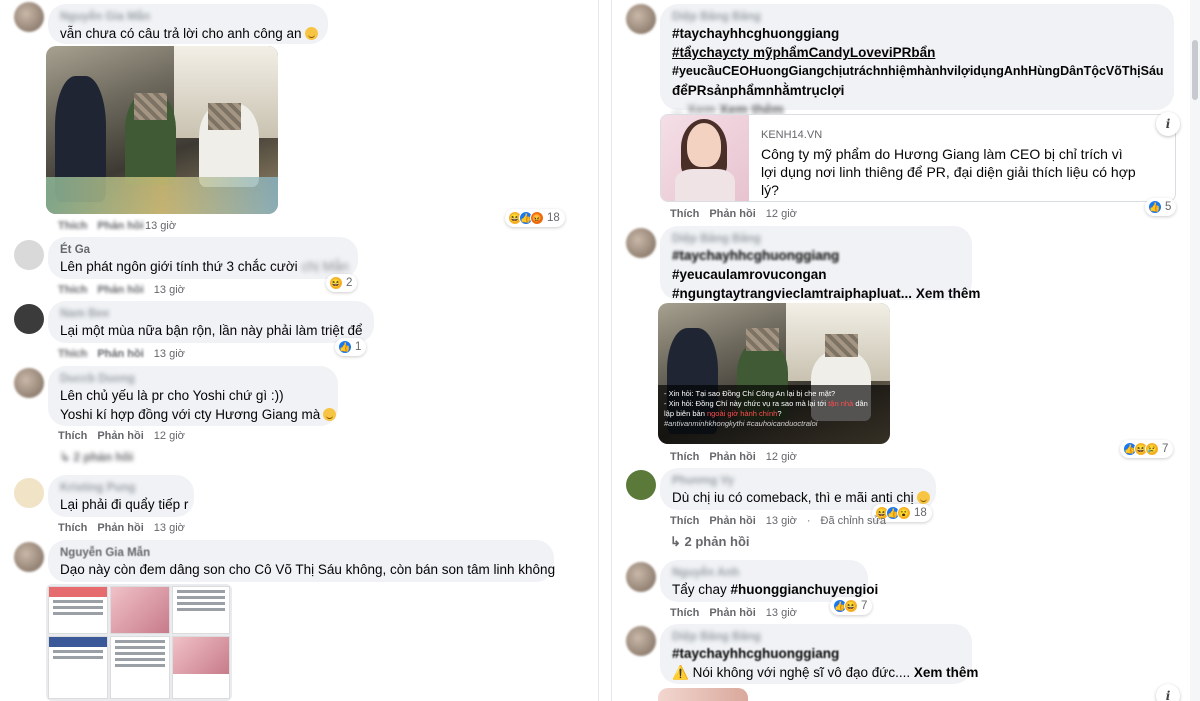 This screenshot has height=701, width=1200. What do you see at coordinates (124, 504) in the screenshot?
I see `comment-text: Lại phải đi quẩy tiếp r` at bounding box center [124, 504].